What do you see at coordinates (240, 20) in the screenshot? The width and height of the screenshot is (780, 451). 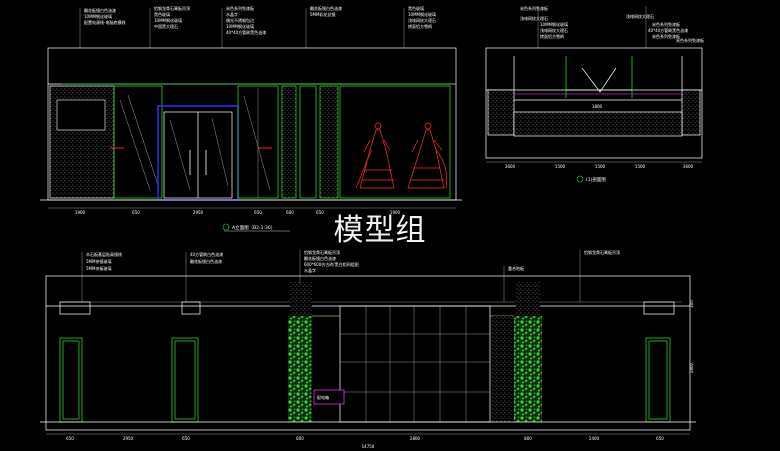 I see `callout-label: 偶光不透钢包边` at bounding box center [240, 20].